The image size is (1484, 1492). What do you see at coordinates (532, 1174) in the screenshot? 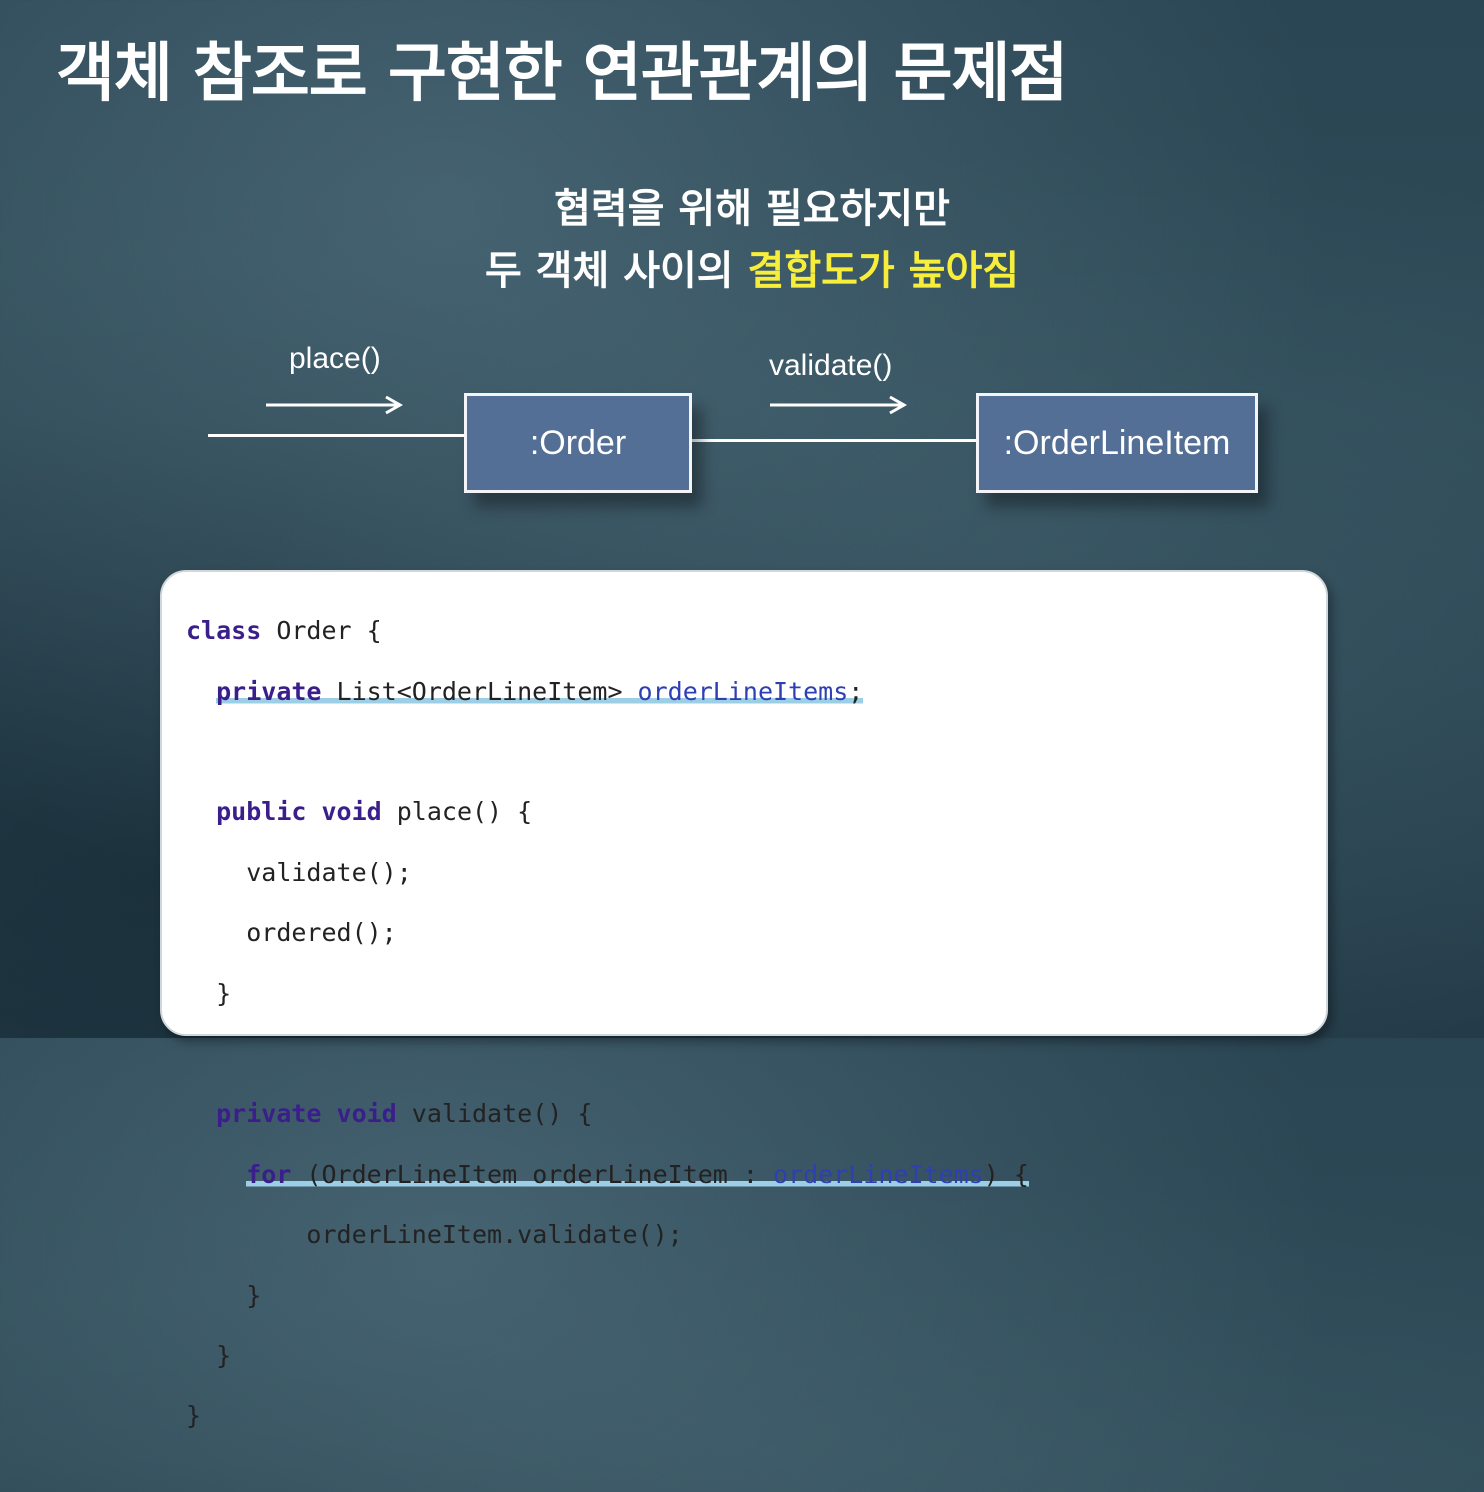
I see `code-text: (OrderLineItem orderLineItem :` at bounding box center [532, 1174].